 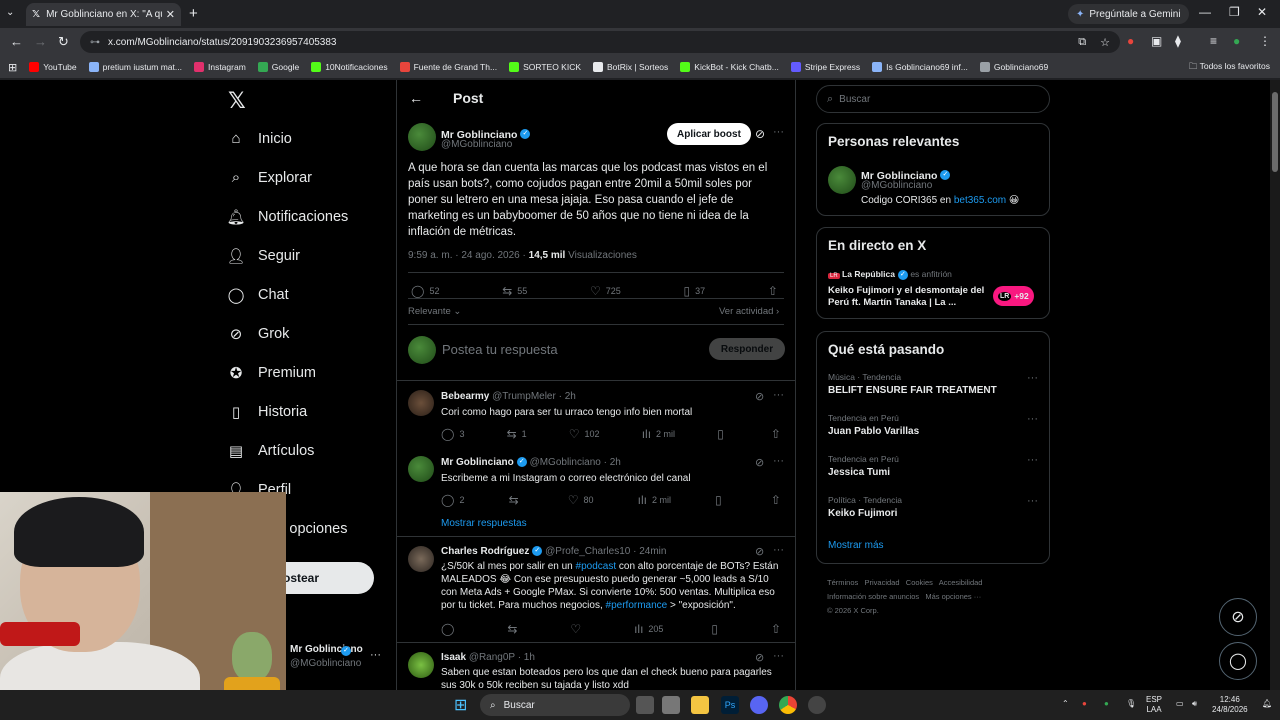 I want to click on nav-chat: ◯ Chat, so click(x=257, y=295).